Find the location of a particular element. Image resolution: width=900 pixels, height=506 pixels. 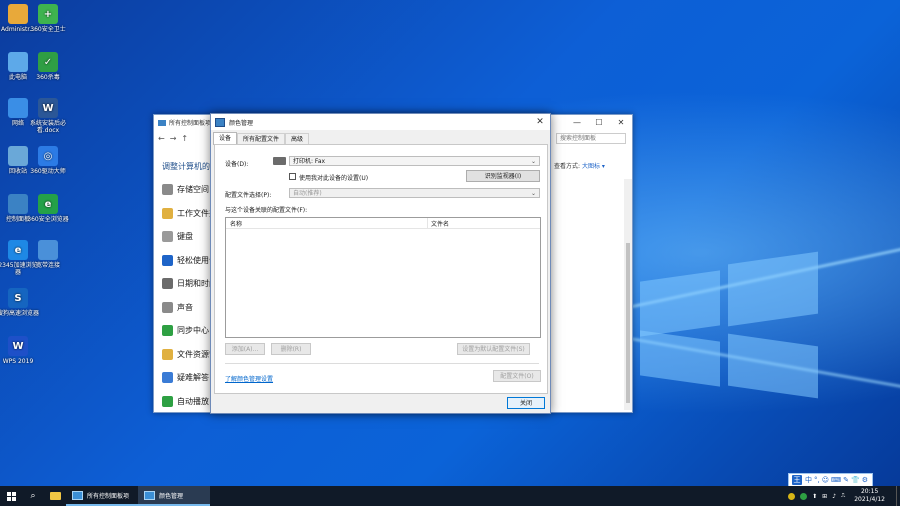

view-by-value: 大图标 ▾ is located at coordinates (593, 166).